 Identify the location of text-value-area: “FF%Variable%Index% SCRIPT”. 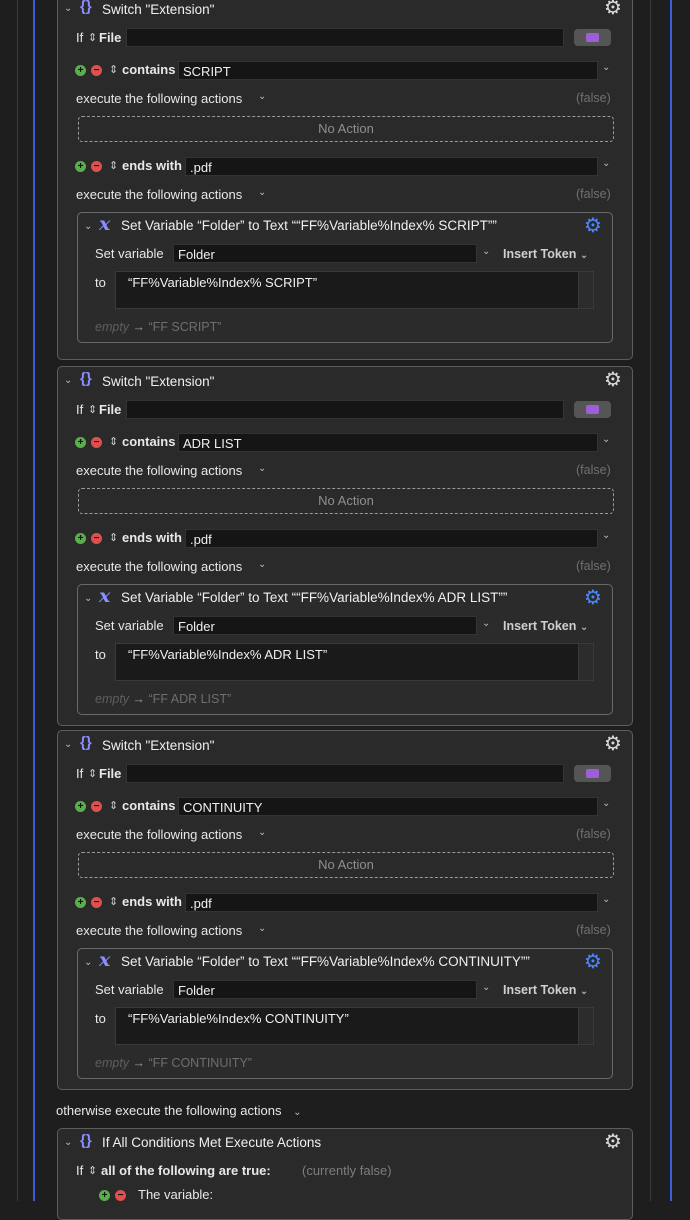
(354, 290).